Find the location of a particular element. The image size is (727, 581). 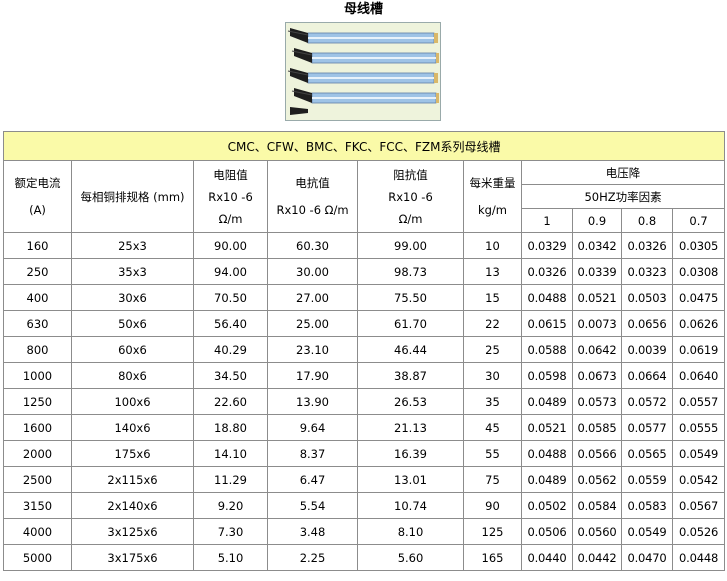

cell-impedance: 75.50 is located at coordinates (410, 297).